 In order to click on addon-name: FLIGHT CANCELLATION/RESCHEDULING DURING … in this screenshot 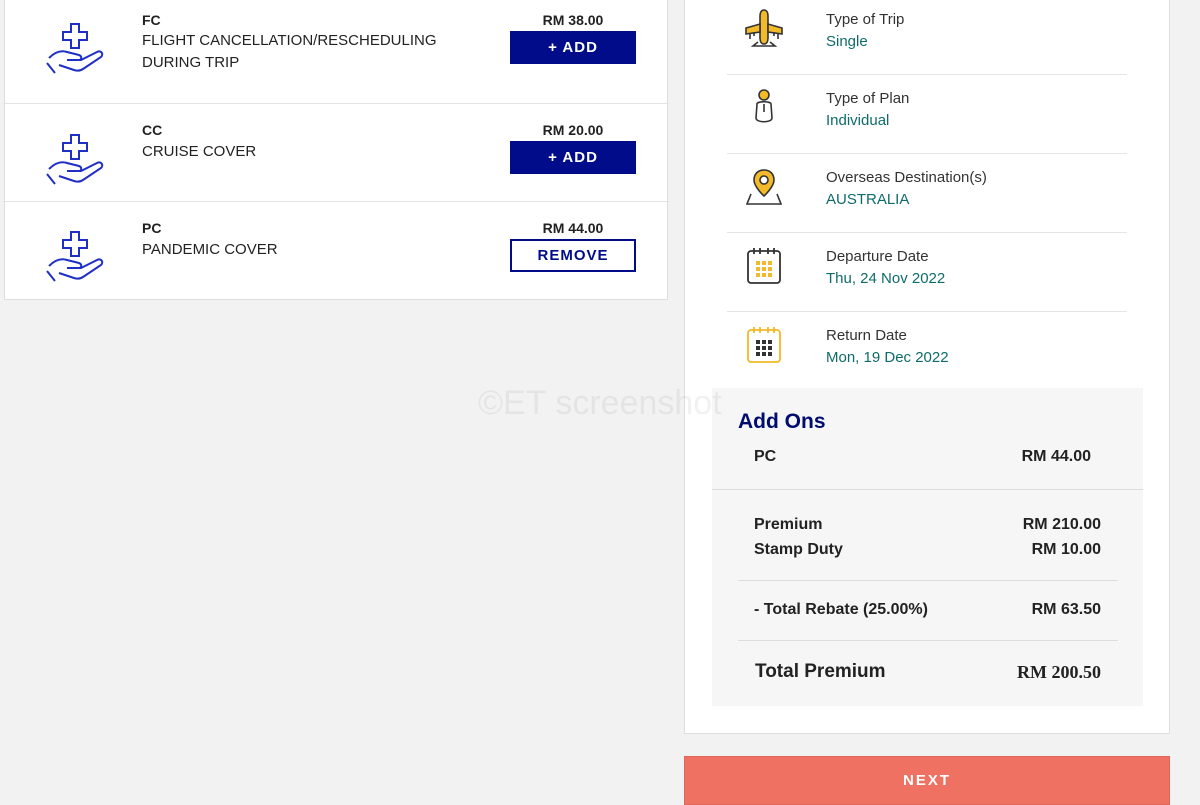, I will do `click(289, 51)`.